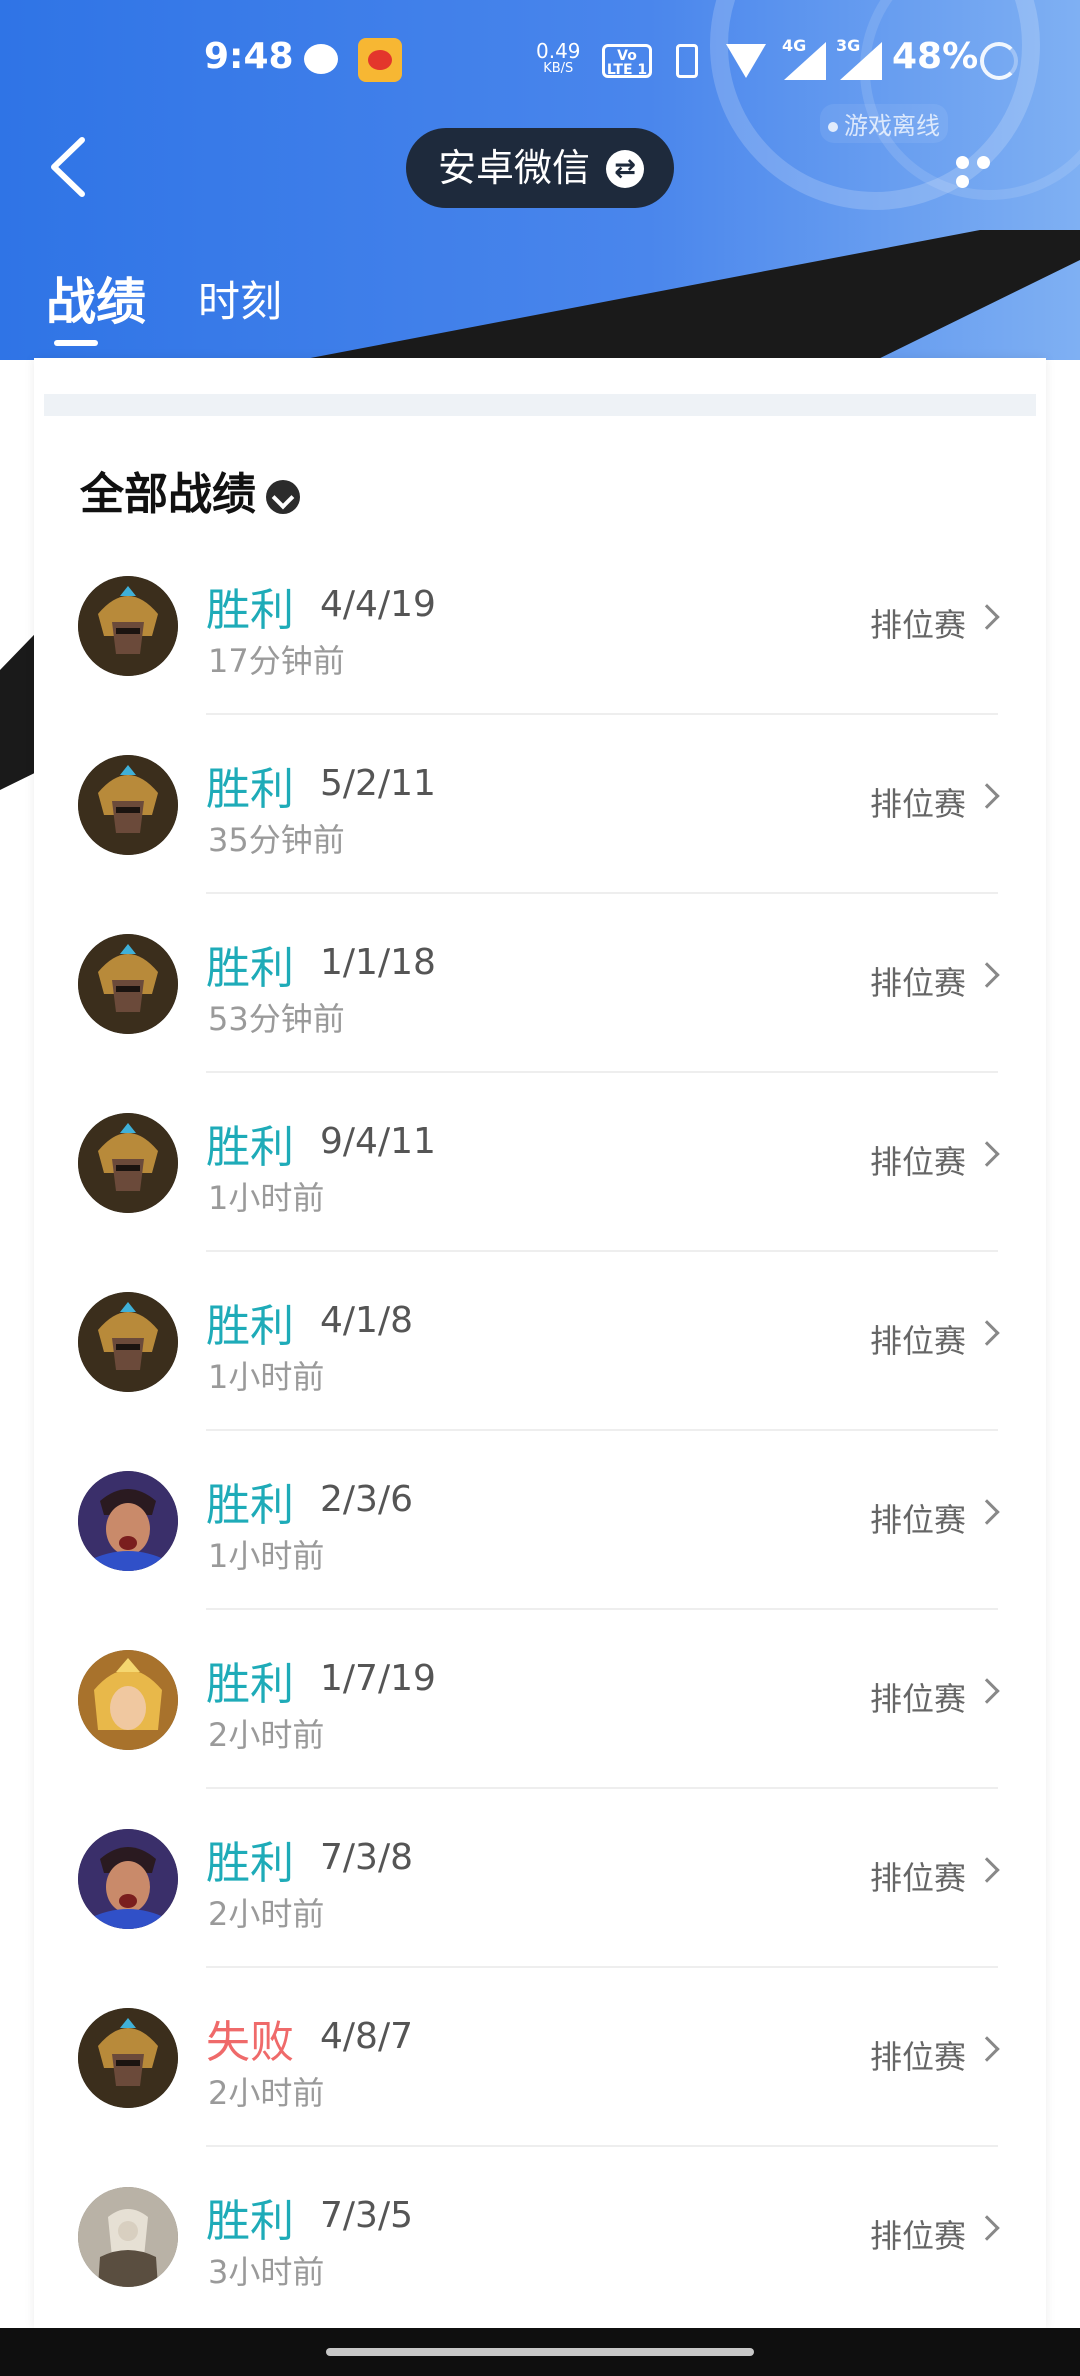 The width and height of the screenshot is (1080, 2376). I want to click on tab-record: 战绩, so click(96, 298).